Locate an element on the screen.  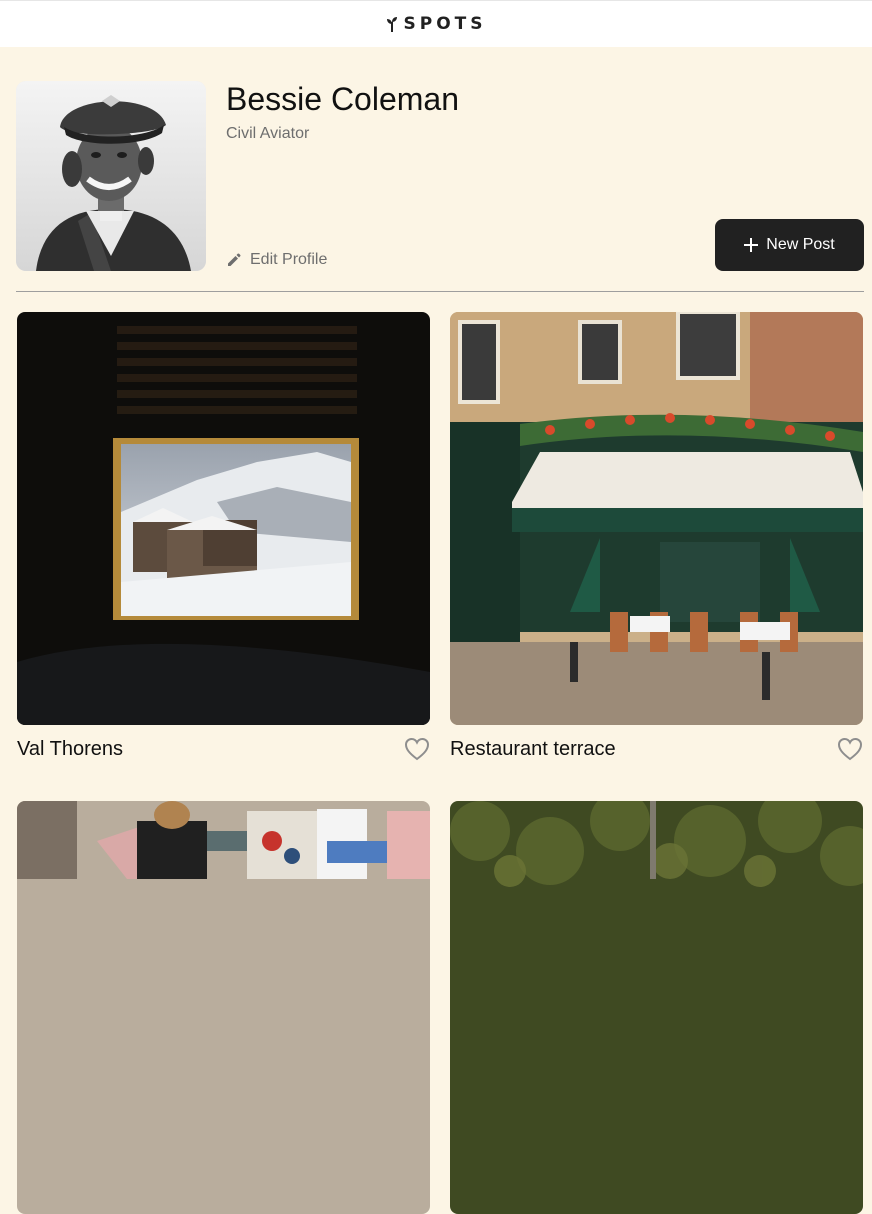
site-header: SPOTS is located at coordinates (436, 23).